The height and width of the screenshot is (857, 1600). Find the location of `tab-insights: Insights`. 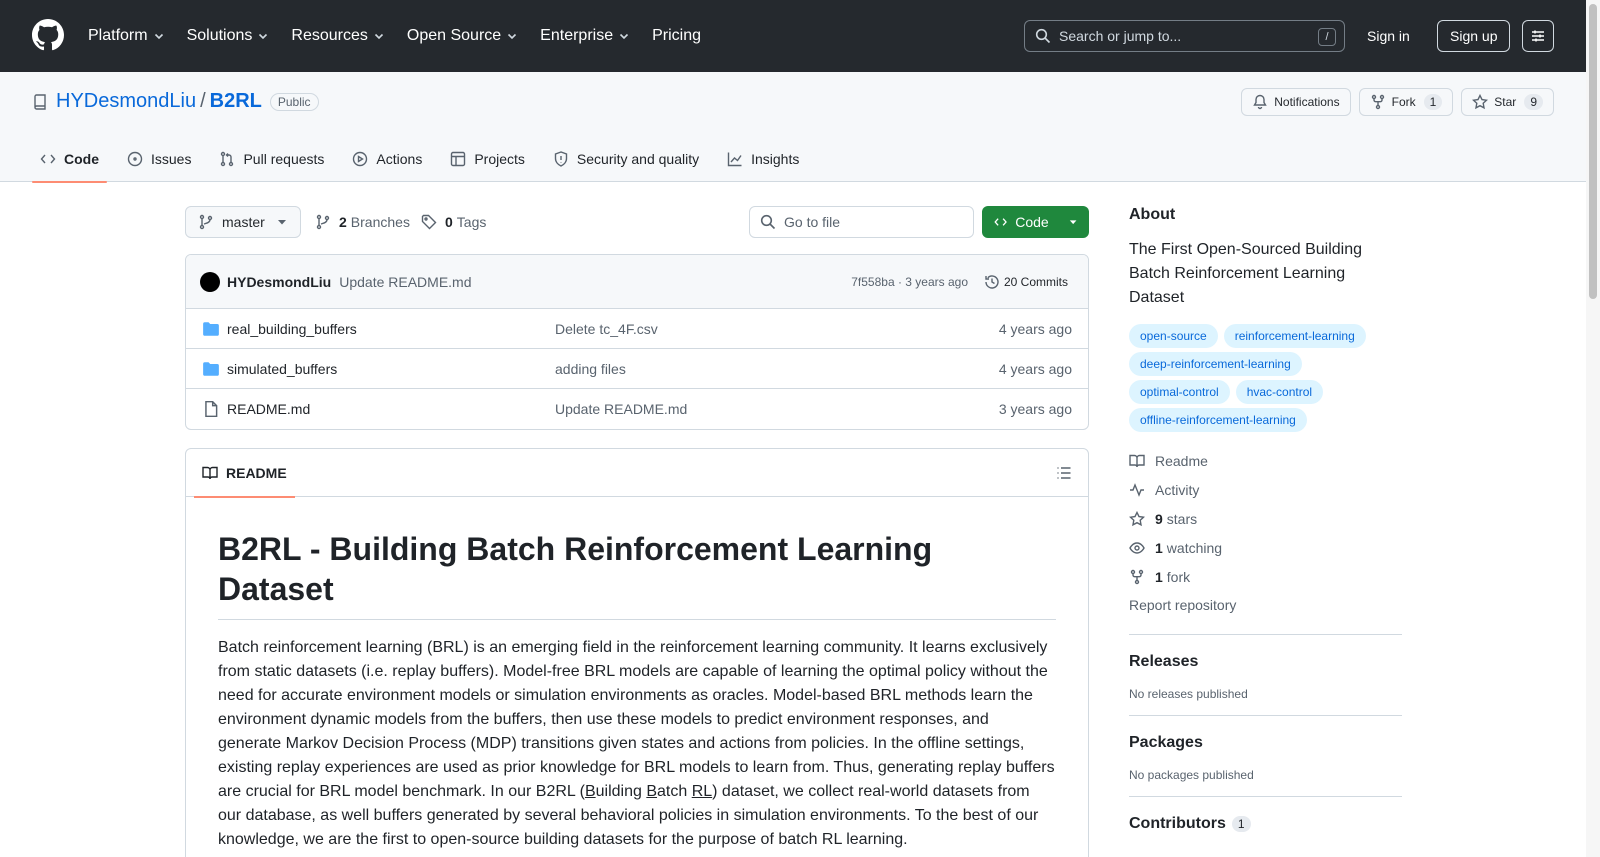

tab-insights: Insights is located at coordinates (763, 159).